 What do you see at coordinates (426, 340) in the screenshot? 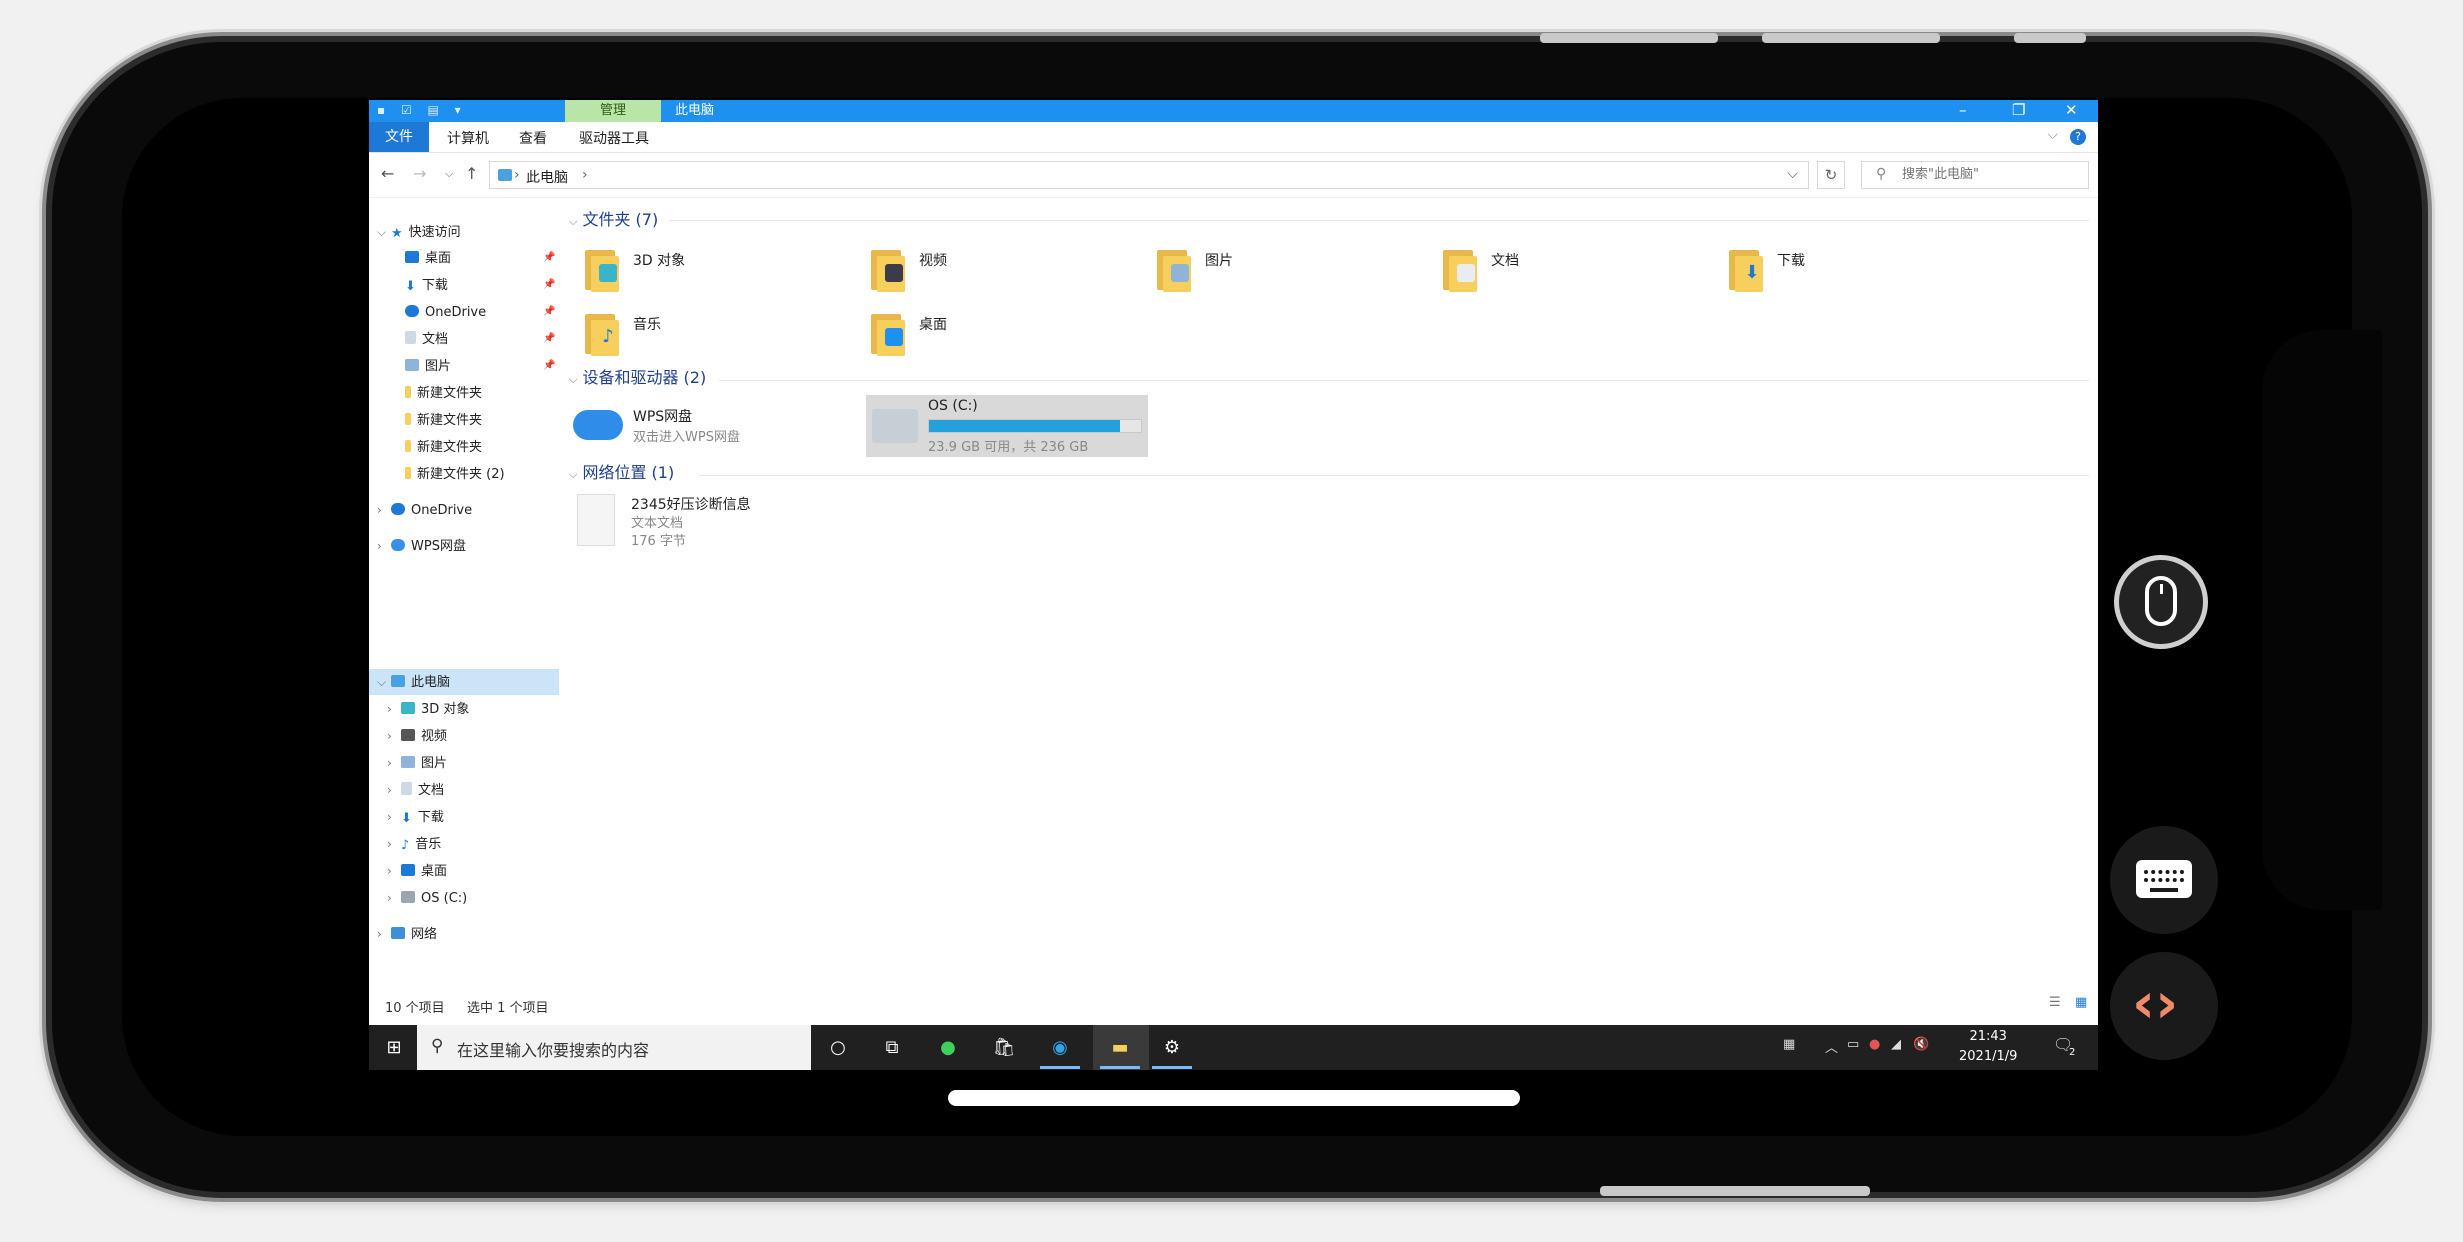
I see `nav-item-documents: 文档` at bounding box center [426, 340].